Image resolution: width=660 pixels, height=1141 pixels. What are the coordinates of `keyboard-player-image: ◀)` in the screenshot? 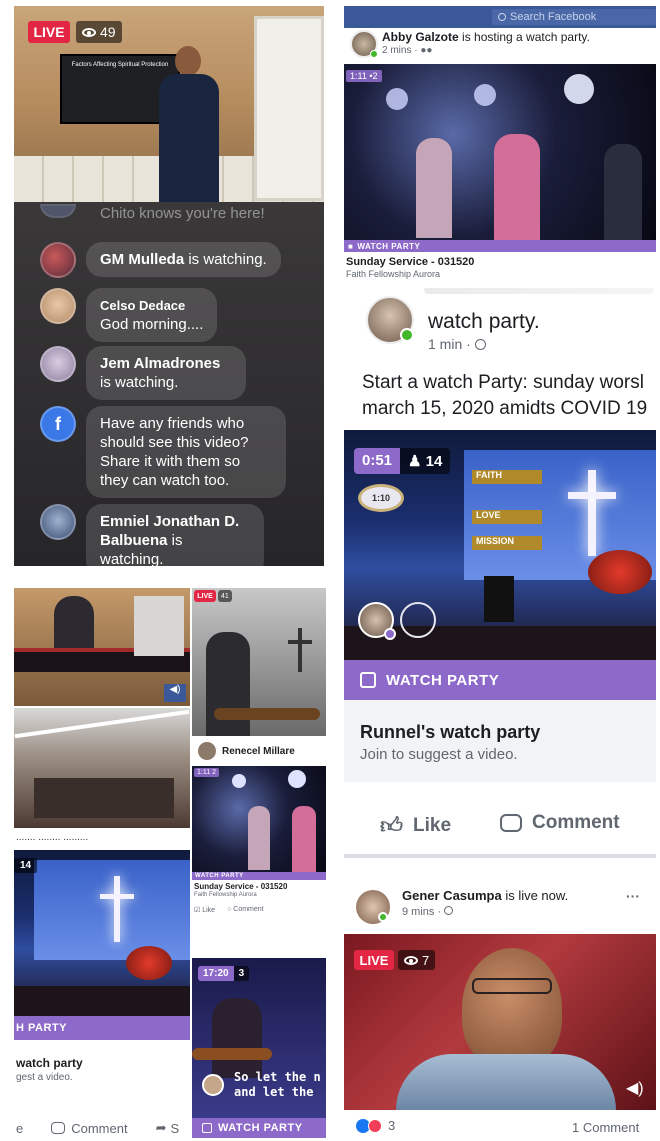 It's located at (102, 647).